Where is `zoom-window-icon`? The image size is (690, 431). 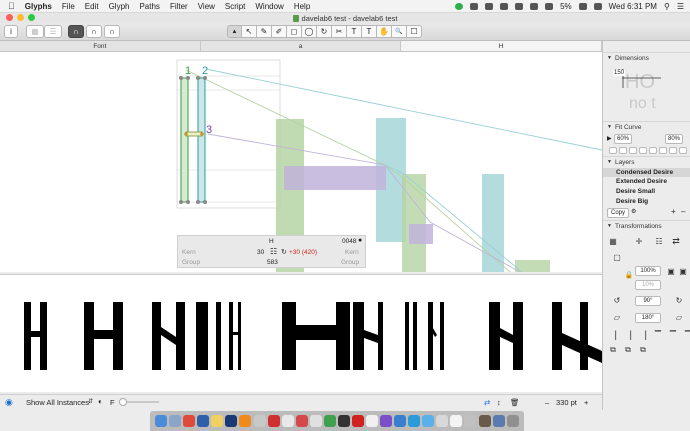 zoom-window-icon is located at coordinates (31, 17).